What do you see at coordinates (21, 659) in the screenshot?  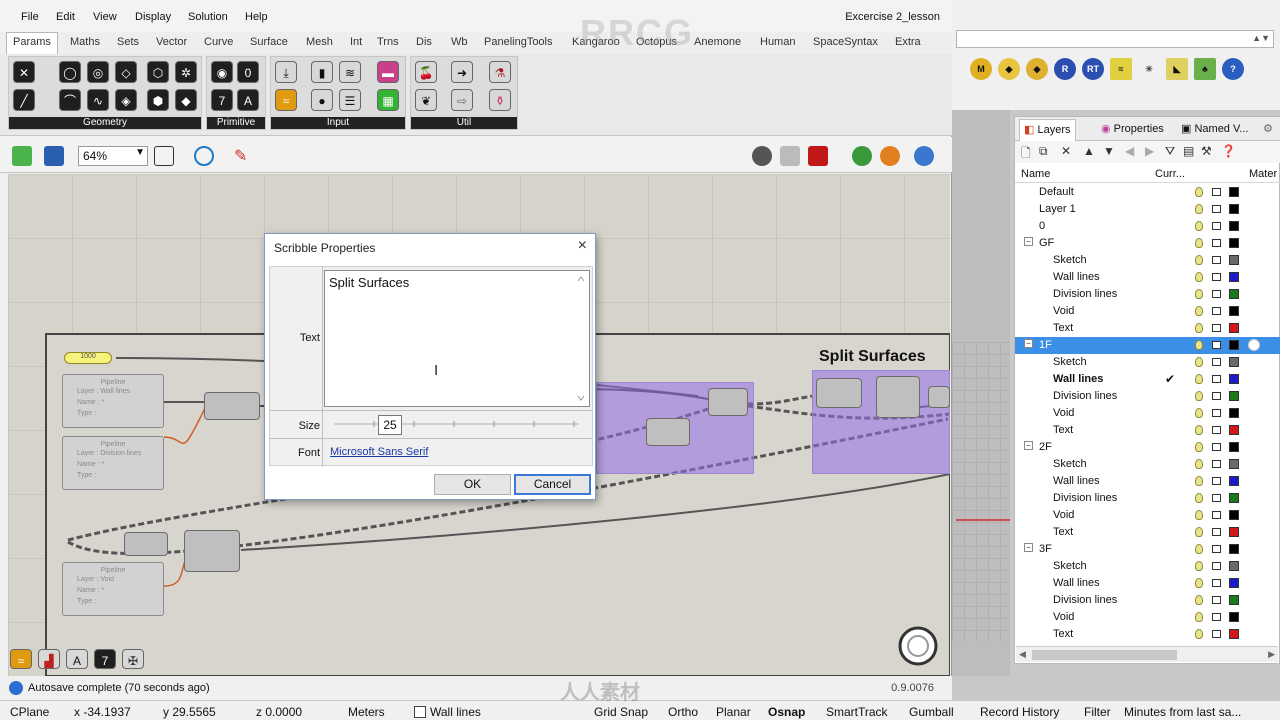 I see `graph-mapper-icon: ≈` at bounding box center [21, 659].